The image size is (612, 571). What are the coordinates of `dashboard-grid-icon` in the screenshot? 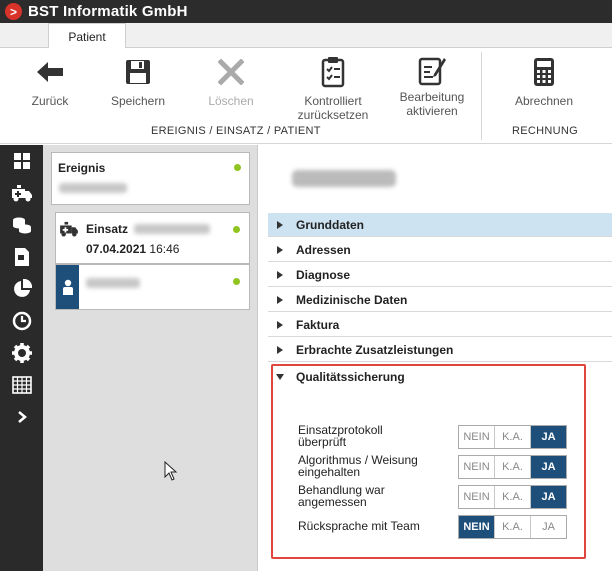 It's located at (21, 161).